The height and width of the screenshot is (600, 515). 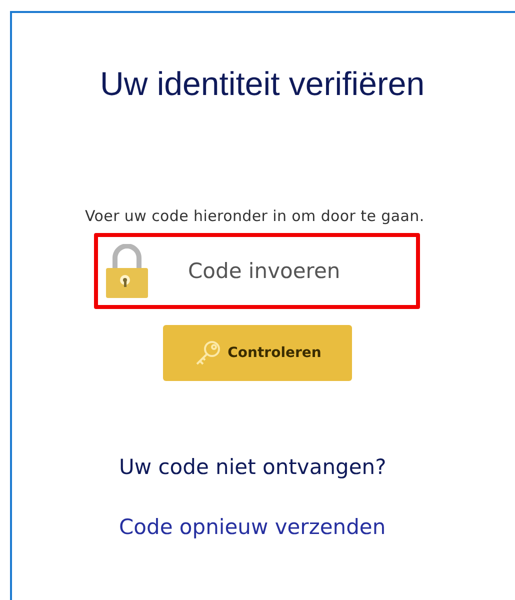 What do you see at coordinates (127, 271) in the screenshot?
I see `padlock-icon` at bounding box center [127, 271].